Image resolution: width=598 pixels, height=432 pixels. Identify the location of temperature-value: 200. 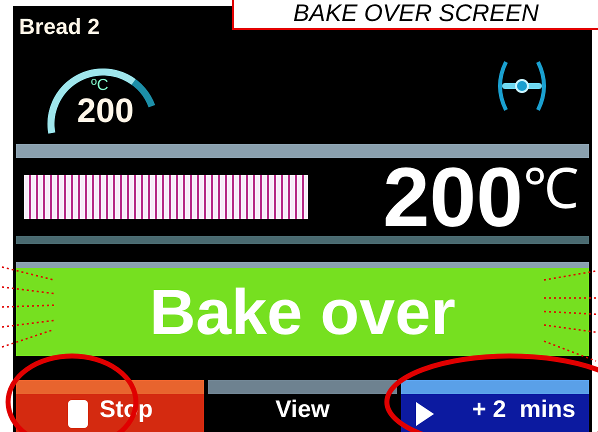
(452, 197).